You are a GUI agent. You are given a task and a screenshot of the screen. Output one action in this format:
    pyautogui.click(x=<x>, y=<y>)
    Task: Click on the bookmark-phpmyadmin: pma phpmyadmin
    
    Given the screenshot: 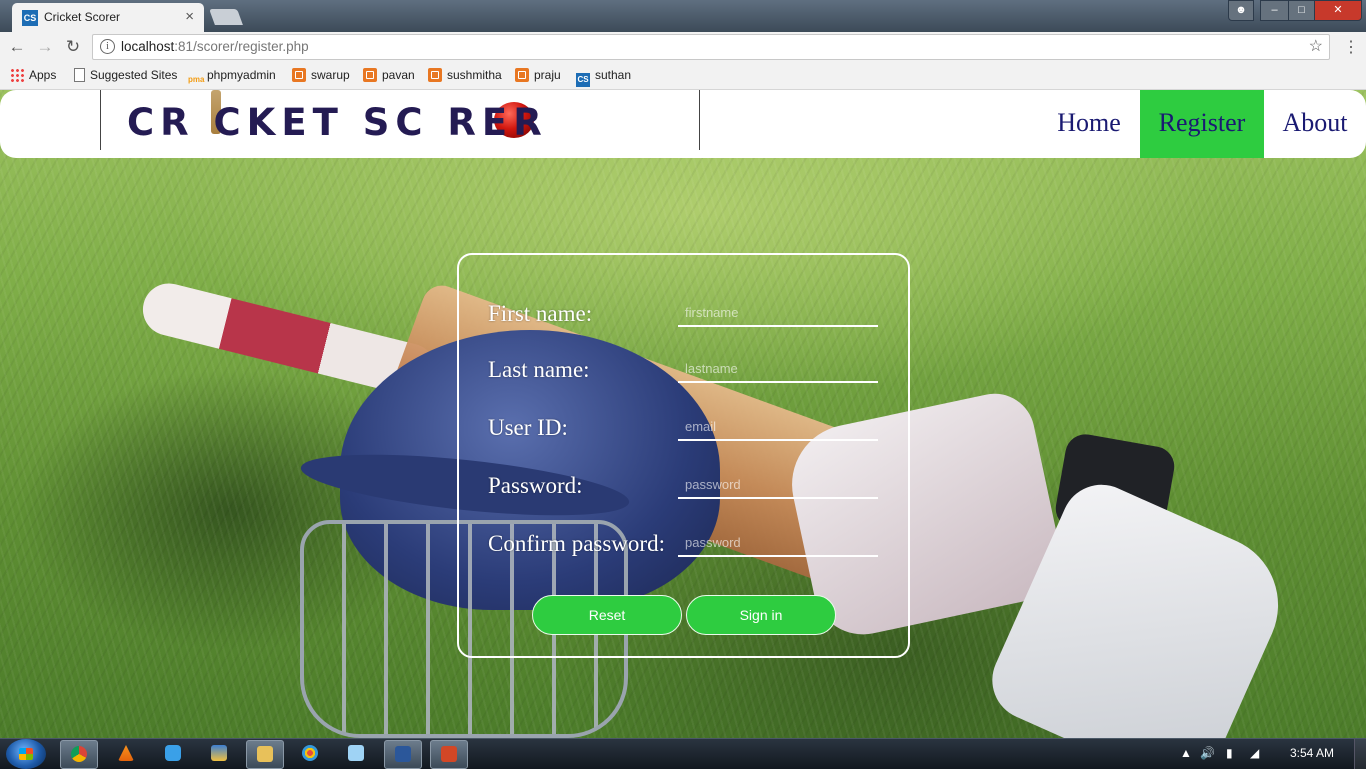 What is the action you would take?
    pyautogui.click(x=232, y=77)
    